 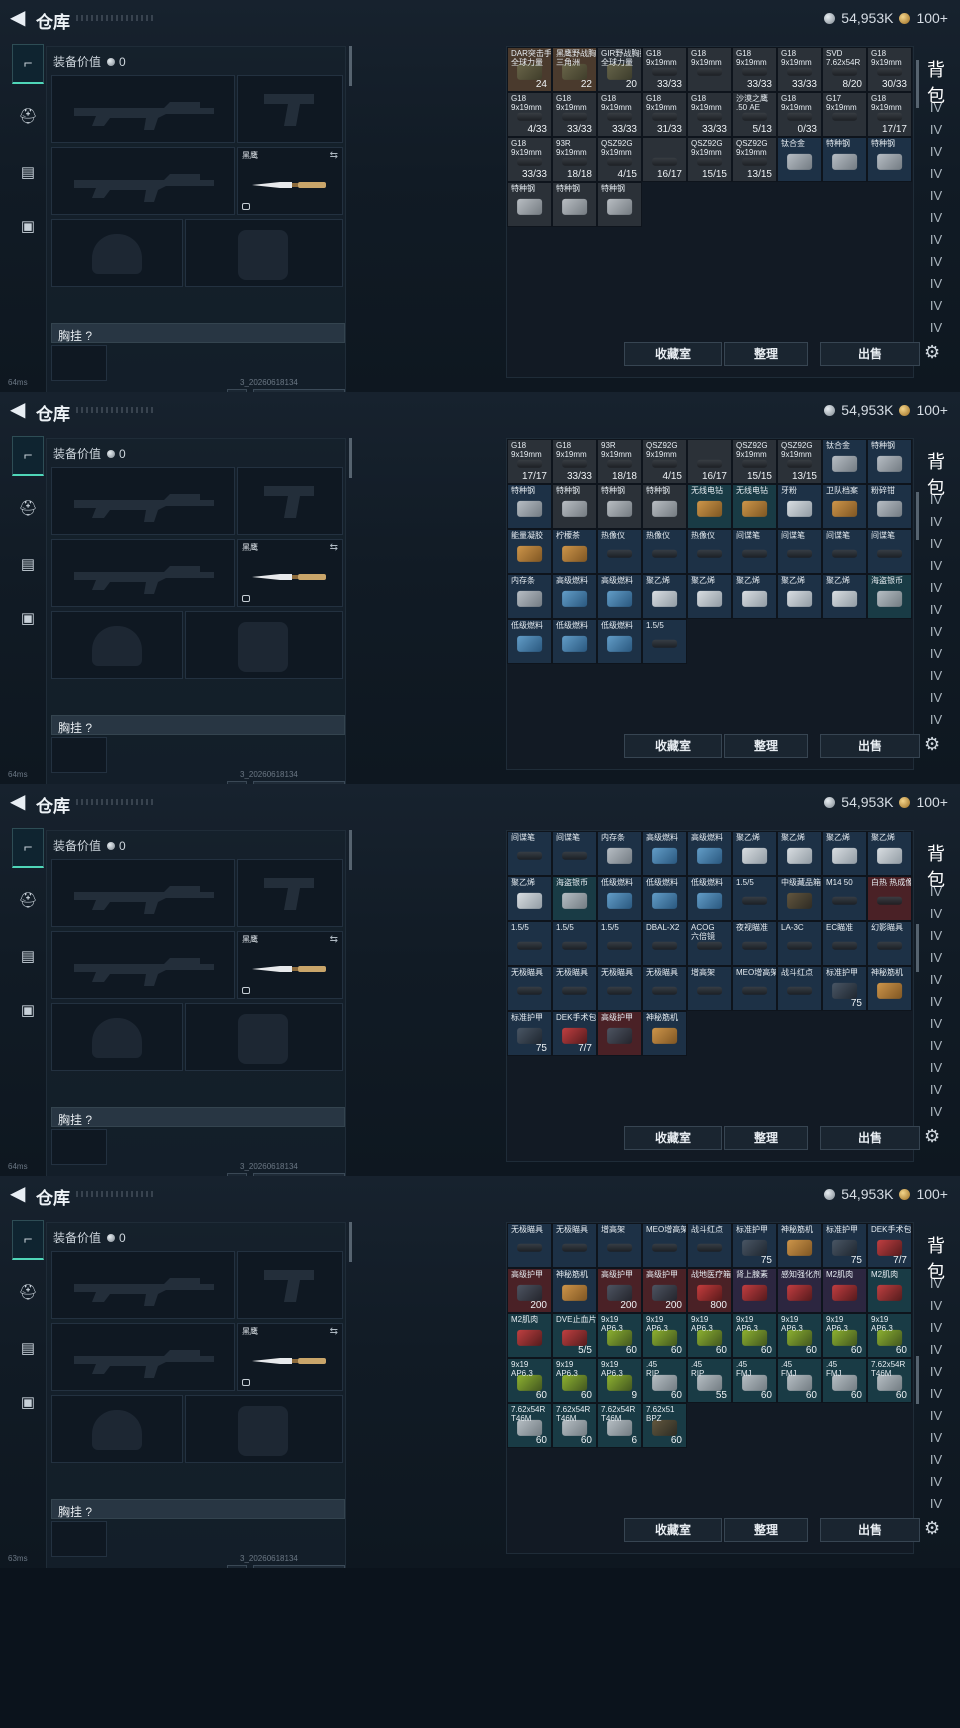 I want to click on stash-item: DBAL-X2, so click(x=664, y=943).